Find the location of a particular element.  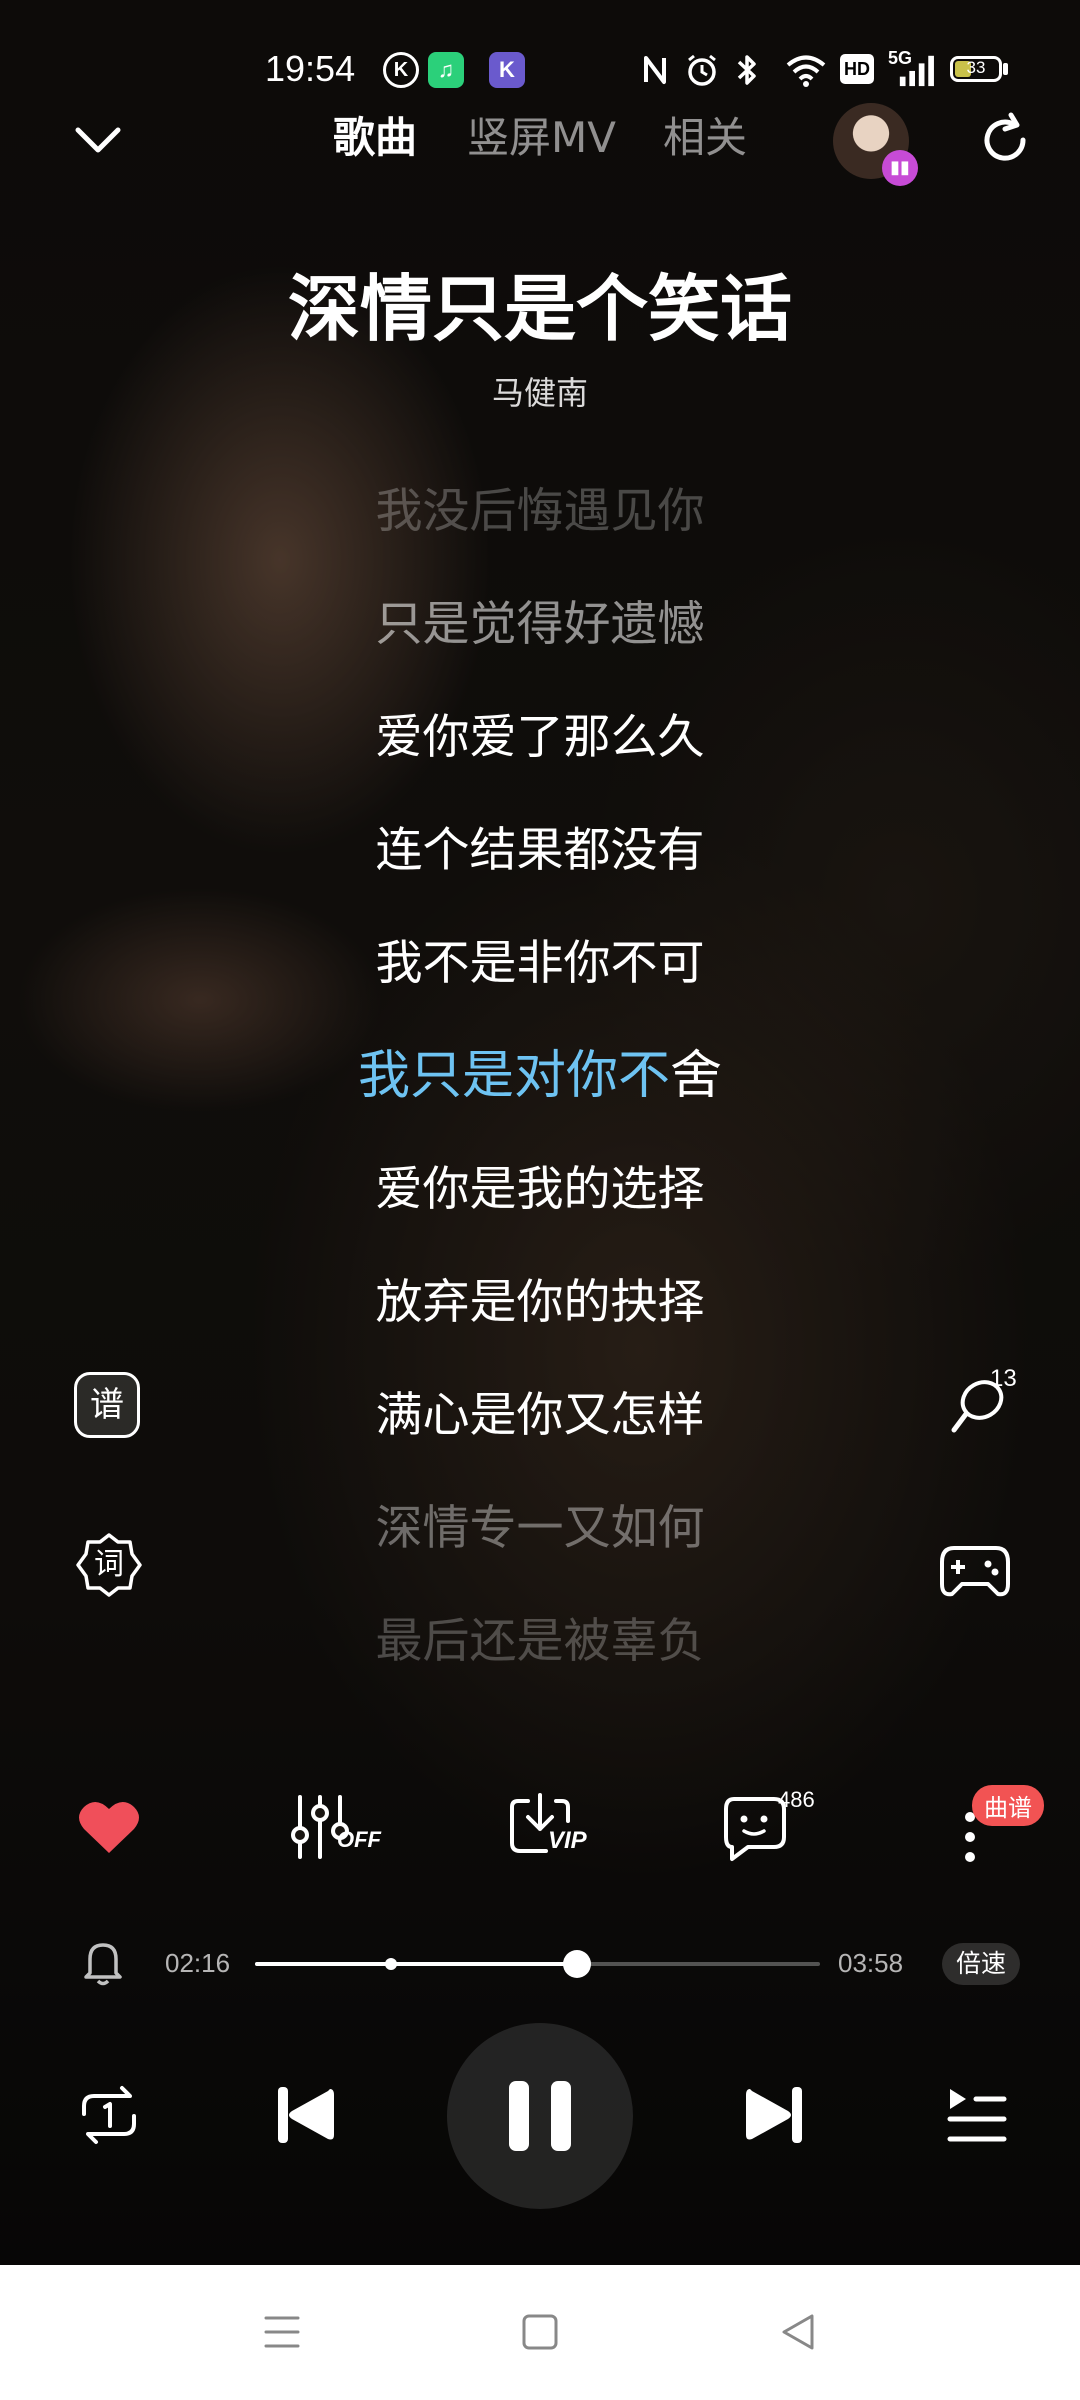

tab-vertical-mv: 竖屏MV is located at coordinates (541, 138).